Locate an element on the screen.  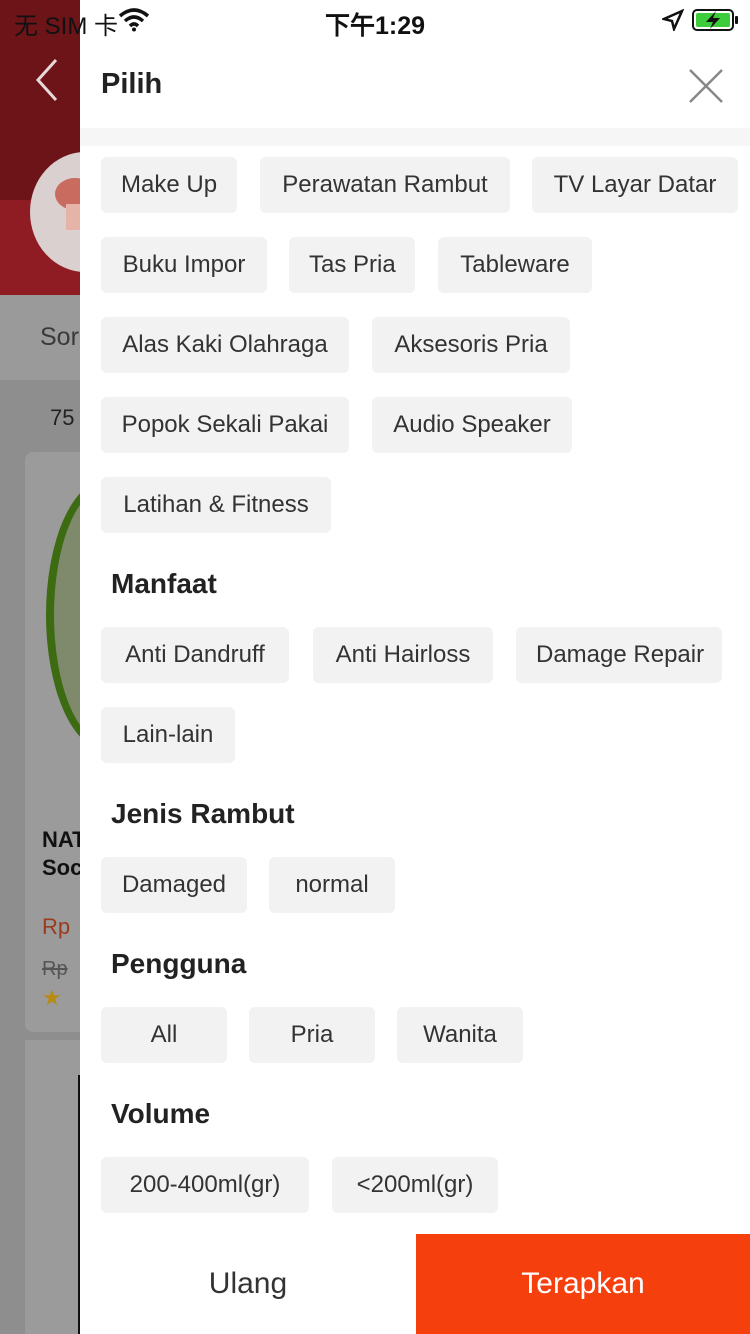
user-chip: Wanita is located at coordinates (460, 1035).